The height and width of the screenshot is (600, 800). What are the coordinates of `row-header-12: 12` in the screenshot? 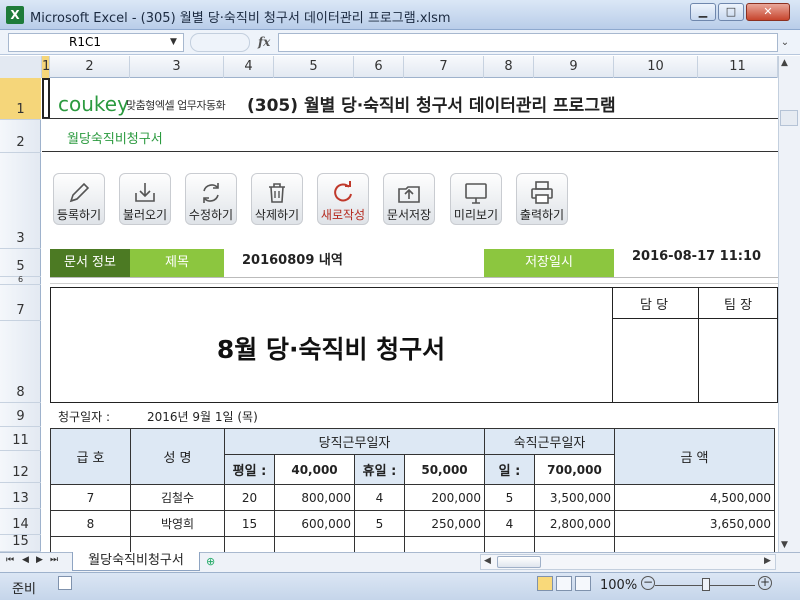 It's located at (20, 467).